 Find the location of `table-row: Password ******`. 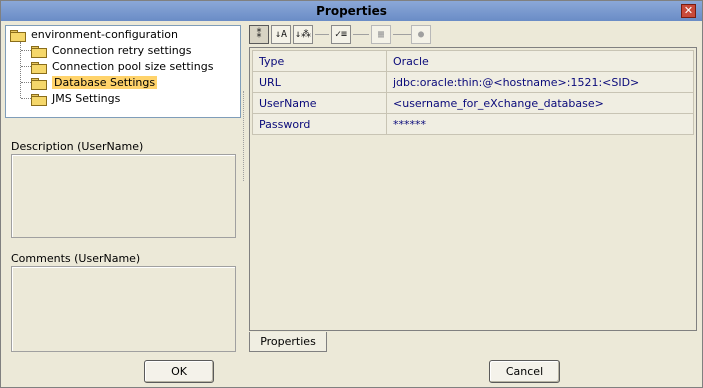

table-row: Password ****** is located at coordinates (473, 124).